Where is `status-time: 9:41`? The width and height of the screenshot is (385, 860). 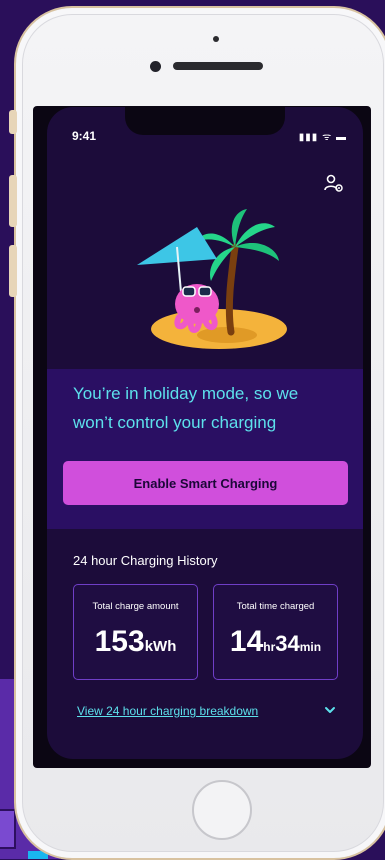 status-time: 9:41 is located at coordinates (84, 136).